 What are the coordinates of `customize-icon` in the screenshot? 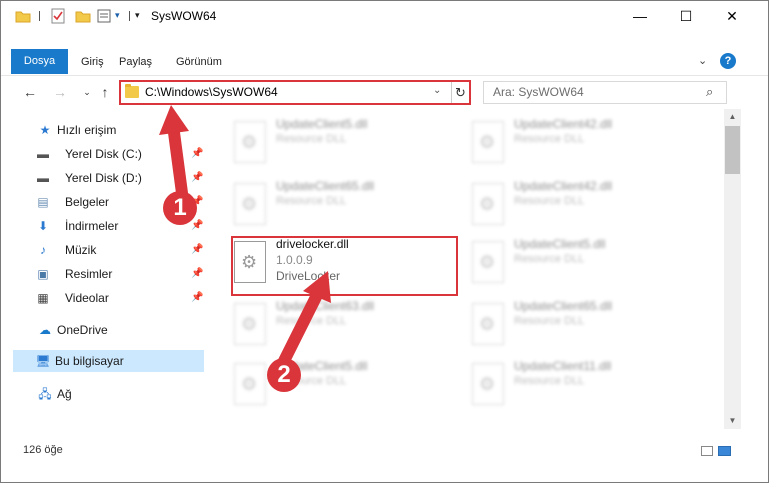 It's located at (104, 16).